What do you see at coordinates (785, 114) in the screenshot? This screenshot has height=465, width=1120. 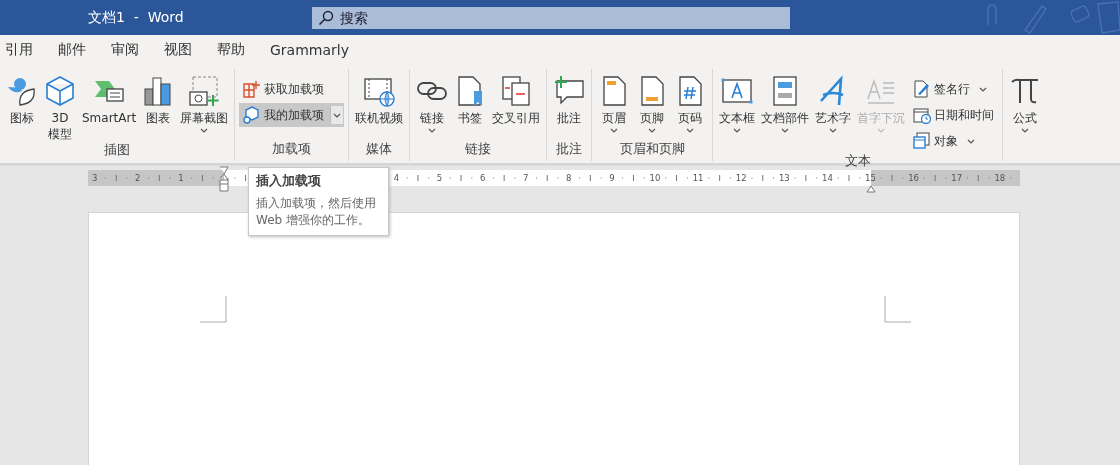 I see `ribbon-button: 文档部件` at bounding box center [785, 114].